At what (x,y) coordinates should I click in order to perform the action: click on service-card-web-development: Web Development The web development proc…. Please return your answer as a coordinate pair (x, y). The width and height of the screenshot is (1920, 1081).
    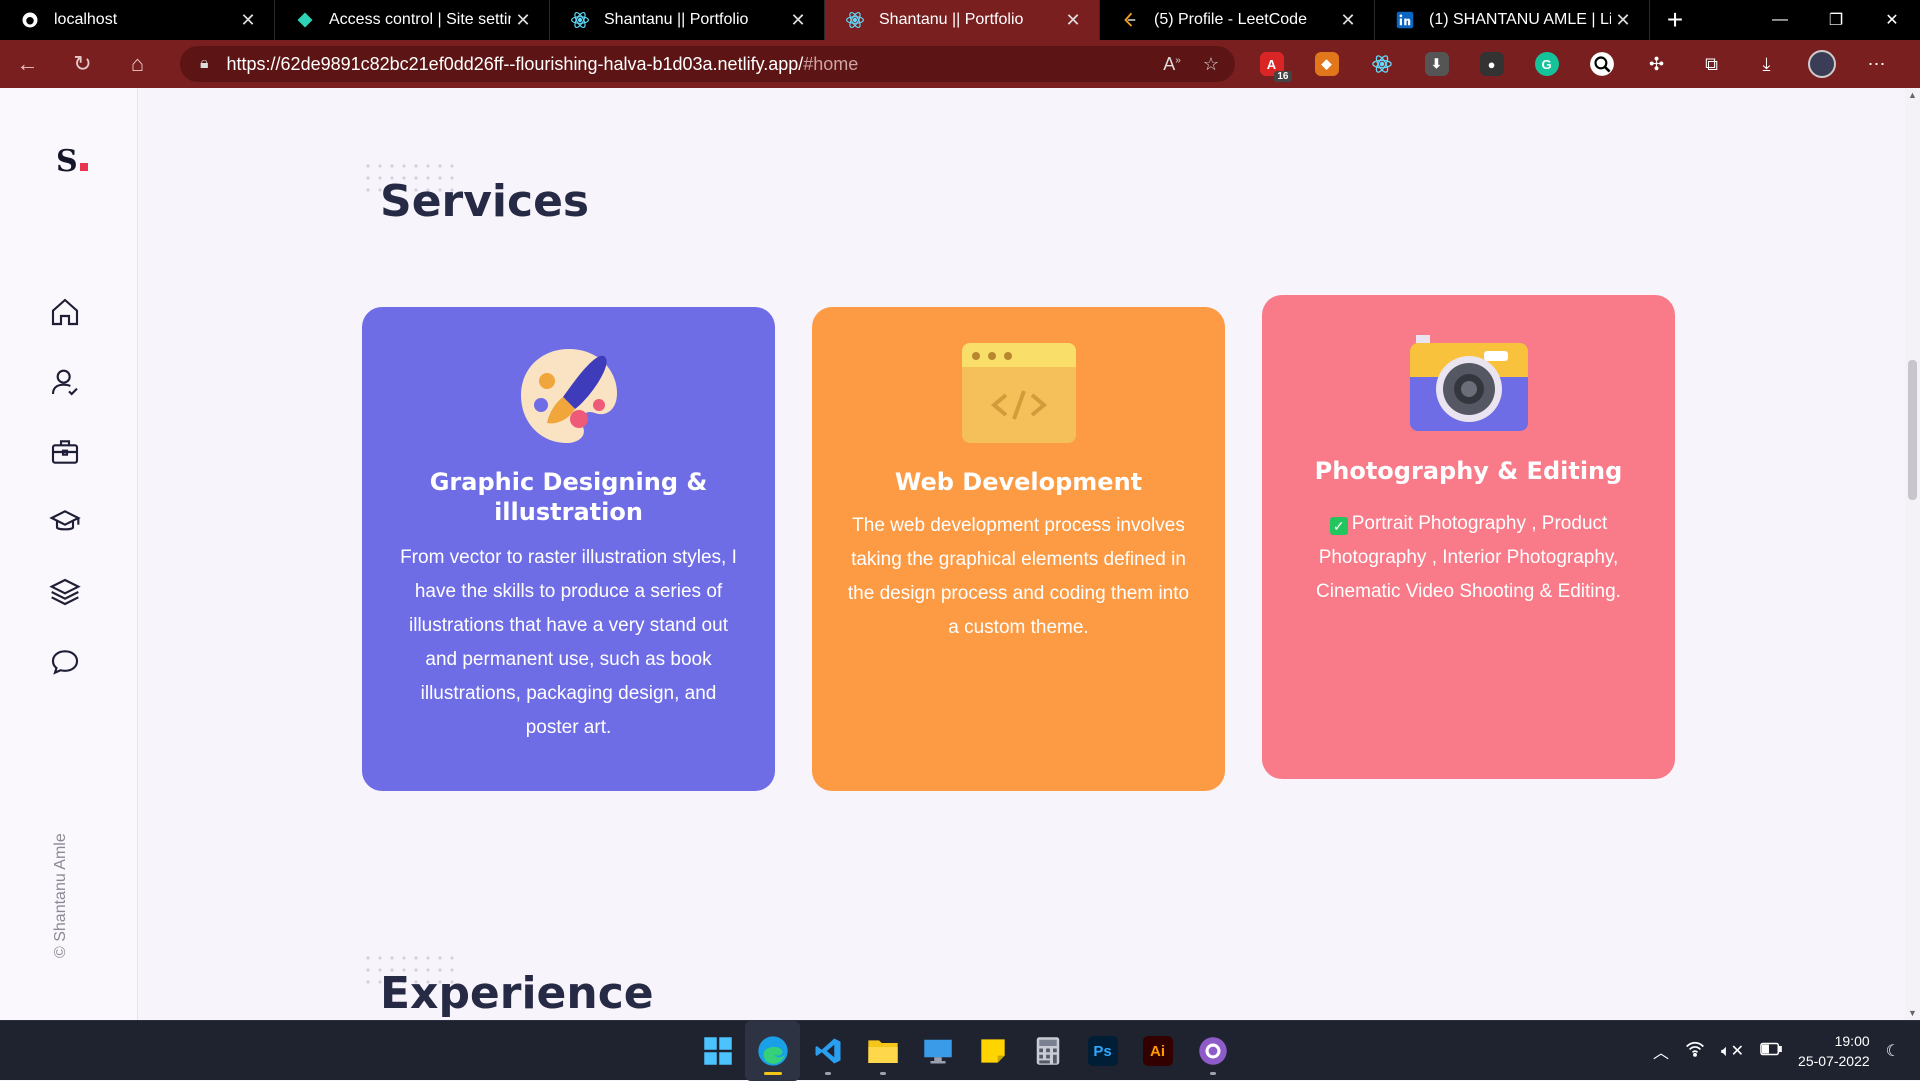
    Looking at the image, I should click on (1018, 549).